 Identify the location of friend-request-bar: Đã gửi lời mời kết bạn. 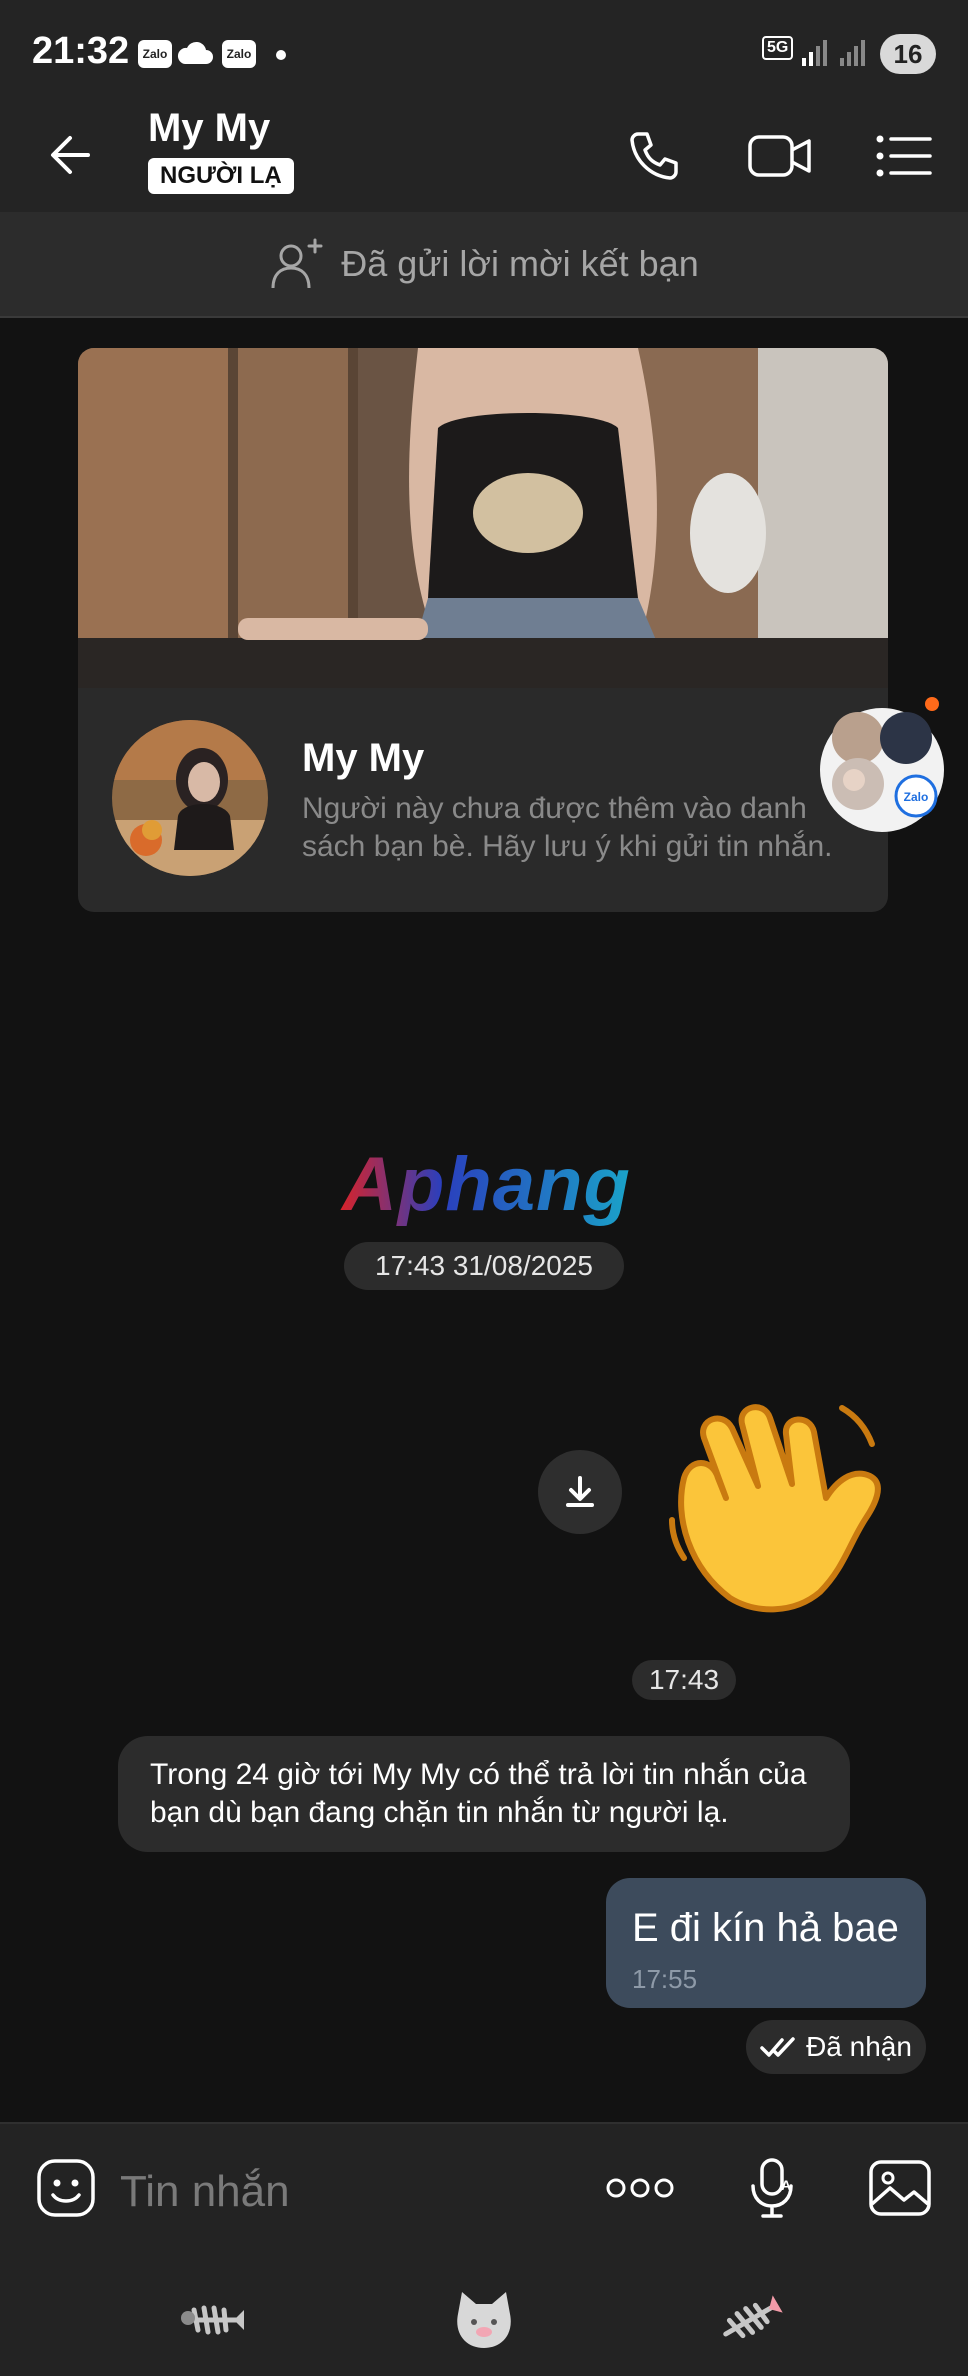
(484, 265).